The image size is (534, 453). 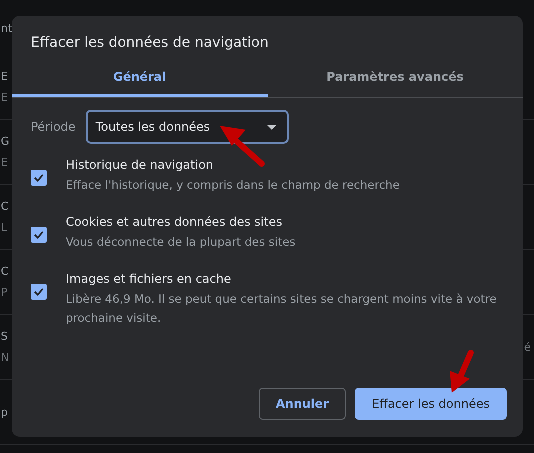 I want to click on setting-title: E, so click(x=4, y=76).